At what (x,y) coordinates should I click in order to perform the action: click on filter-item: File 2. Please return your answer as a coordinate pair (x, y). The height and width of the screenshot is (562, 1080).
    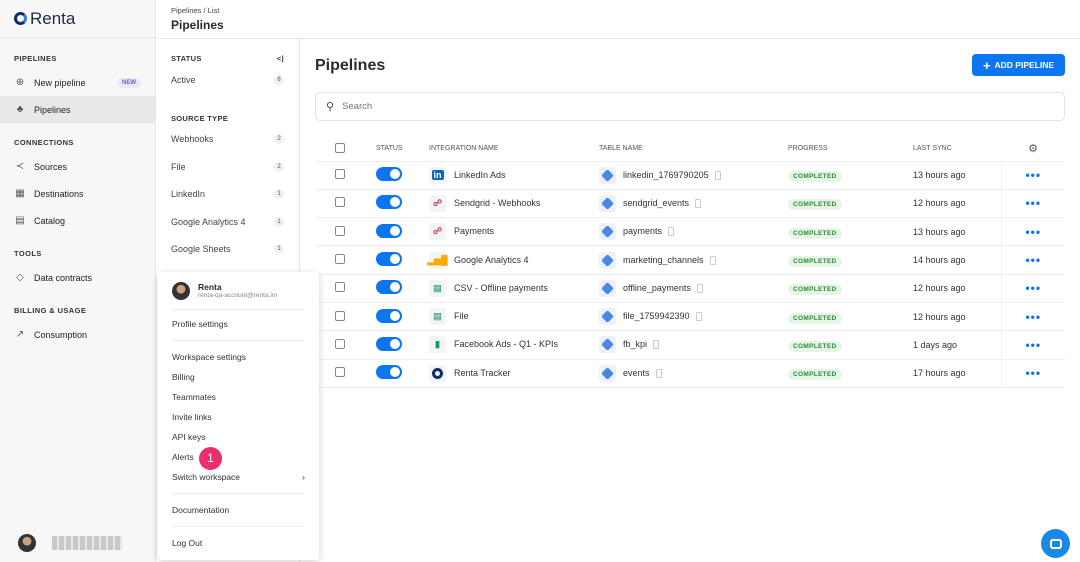
    Looking at the image, I should click on (227, 167).